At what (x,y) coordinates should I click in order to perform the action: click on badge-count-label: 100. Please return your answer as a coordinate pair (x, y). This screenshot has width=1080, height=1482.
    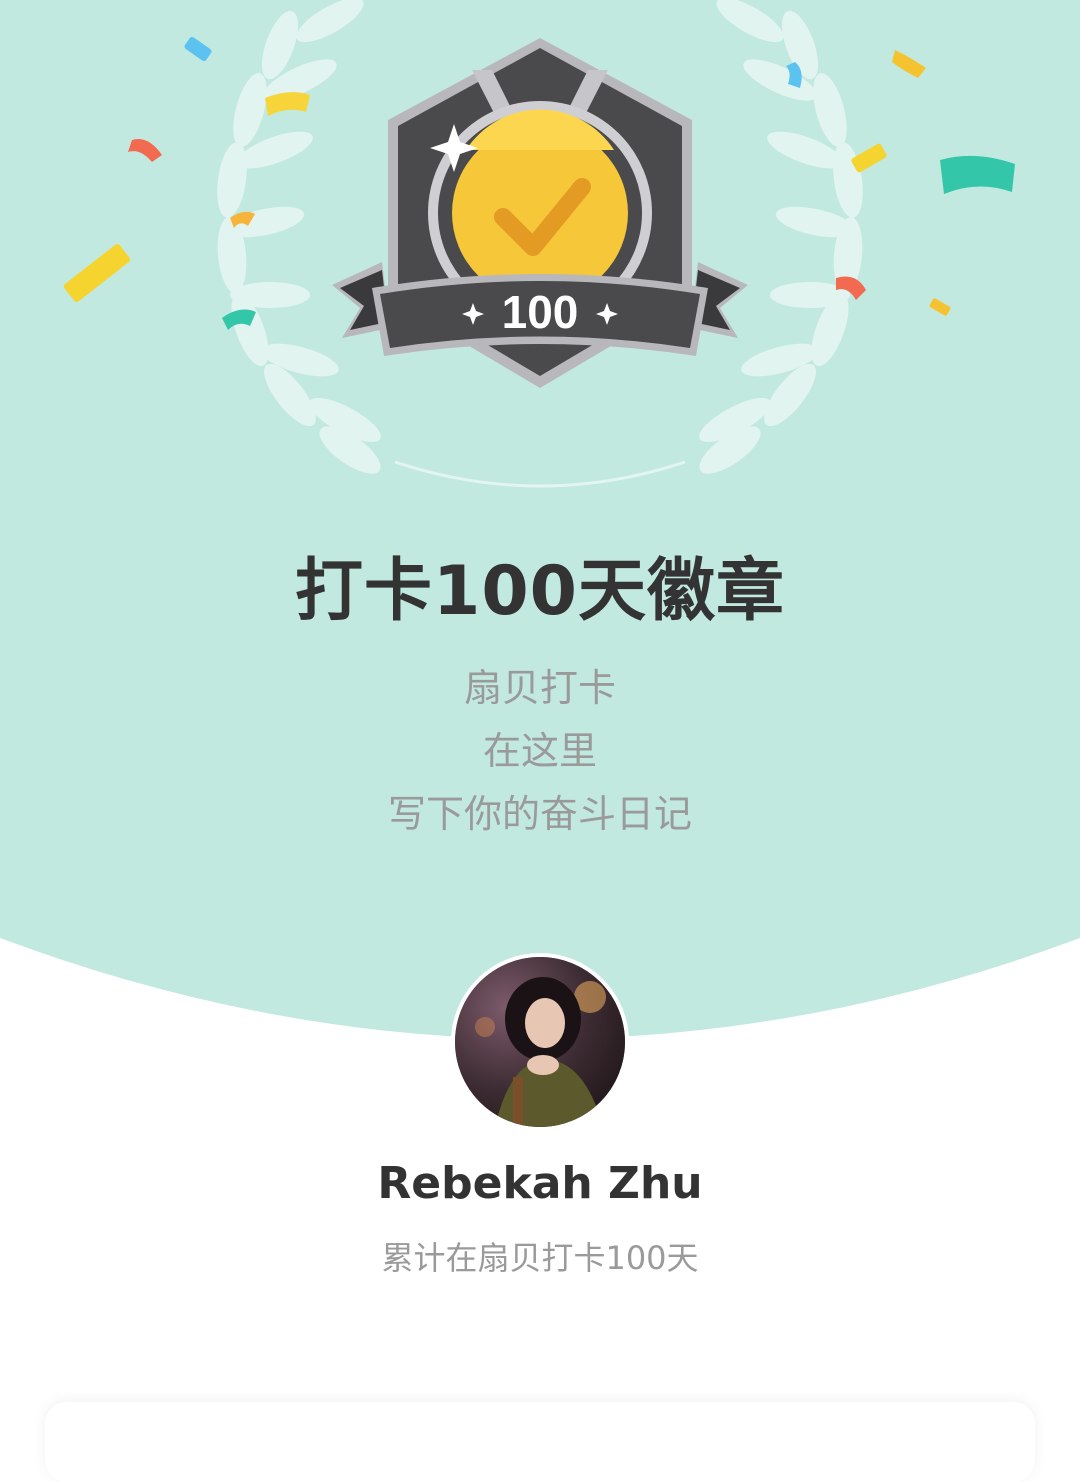
    Looking at the image, I should click on (540, 312).